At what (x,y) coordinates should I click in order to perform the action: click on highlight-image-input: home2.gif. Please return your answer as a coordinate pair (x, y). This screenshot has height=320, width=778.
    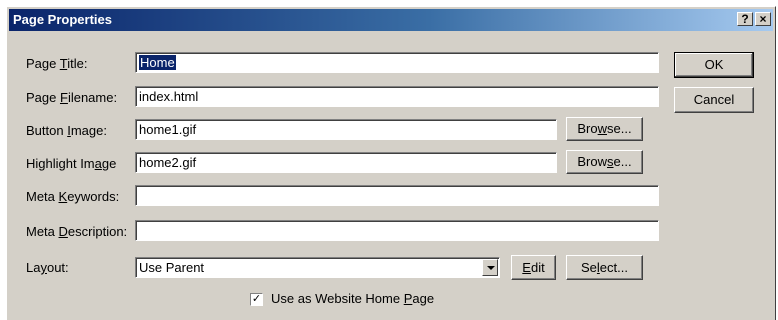
    Looking at the image, I should click on (346, 162).